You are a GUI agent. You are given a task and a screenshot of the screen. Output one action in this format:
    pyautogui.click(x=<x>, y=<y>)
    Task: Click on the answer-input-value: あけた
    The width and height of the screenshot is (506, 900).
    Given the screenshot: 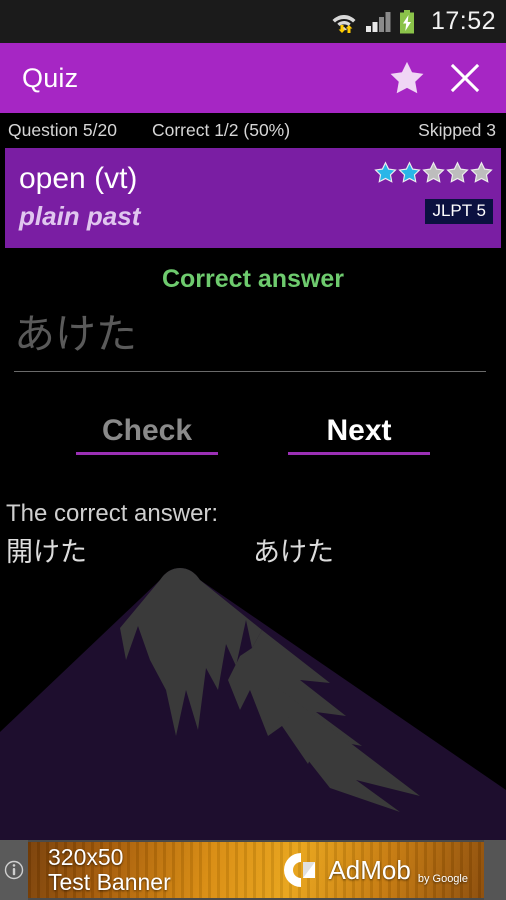 What is the action you would take?
    pyautogui.click(x=75, y=334)
    